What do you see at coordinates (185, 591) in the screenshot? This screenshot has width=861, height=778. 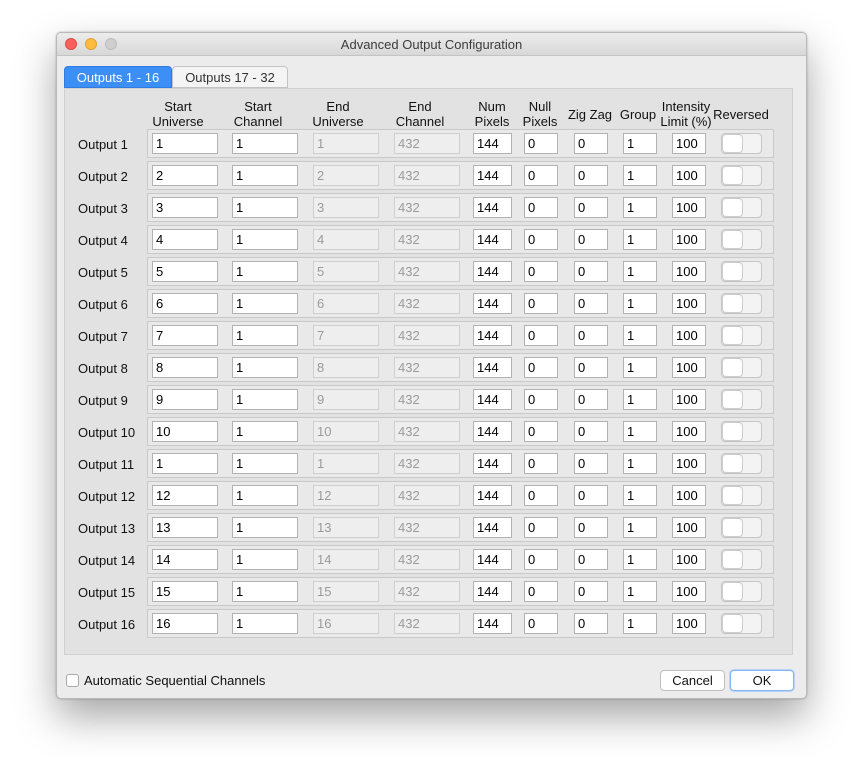 I see `start-universe-field: 15` at bounding box center [185, 591].